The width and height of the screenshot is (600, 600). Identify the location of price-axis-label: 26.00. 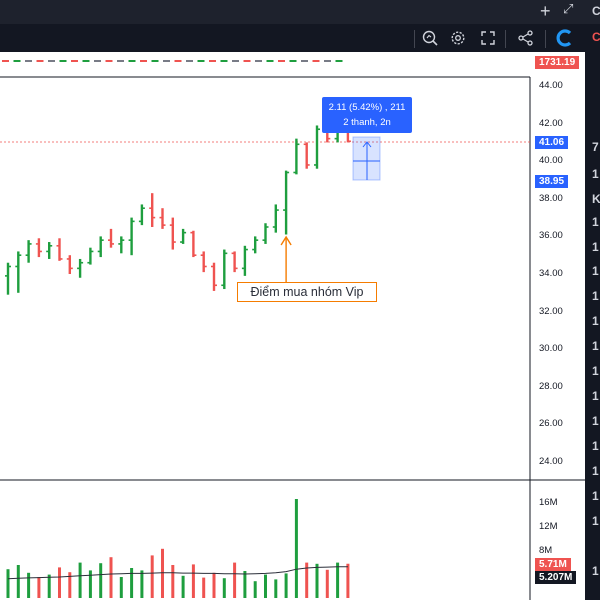
(551, 424).